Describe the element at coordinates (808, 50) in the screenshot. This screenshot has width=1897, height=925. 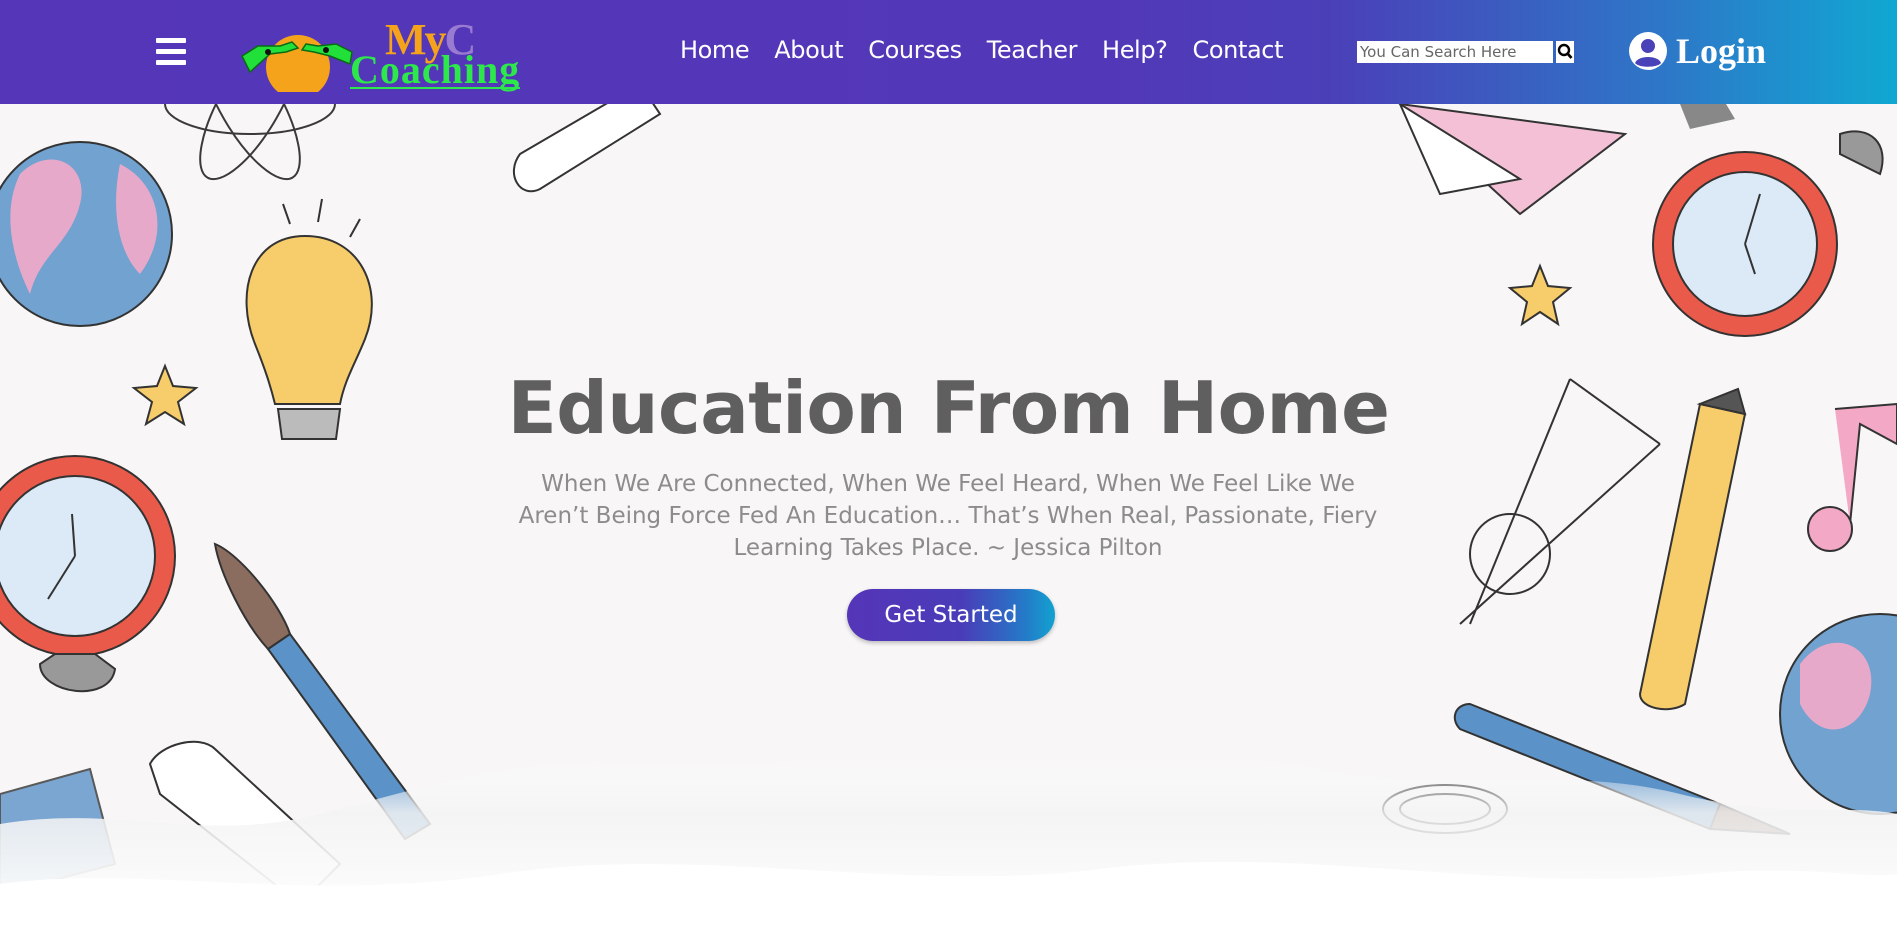
I see `nav-link-about: About` at that location.